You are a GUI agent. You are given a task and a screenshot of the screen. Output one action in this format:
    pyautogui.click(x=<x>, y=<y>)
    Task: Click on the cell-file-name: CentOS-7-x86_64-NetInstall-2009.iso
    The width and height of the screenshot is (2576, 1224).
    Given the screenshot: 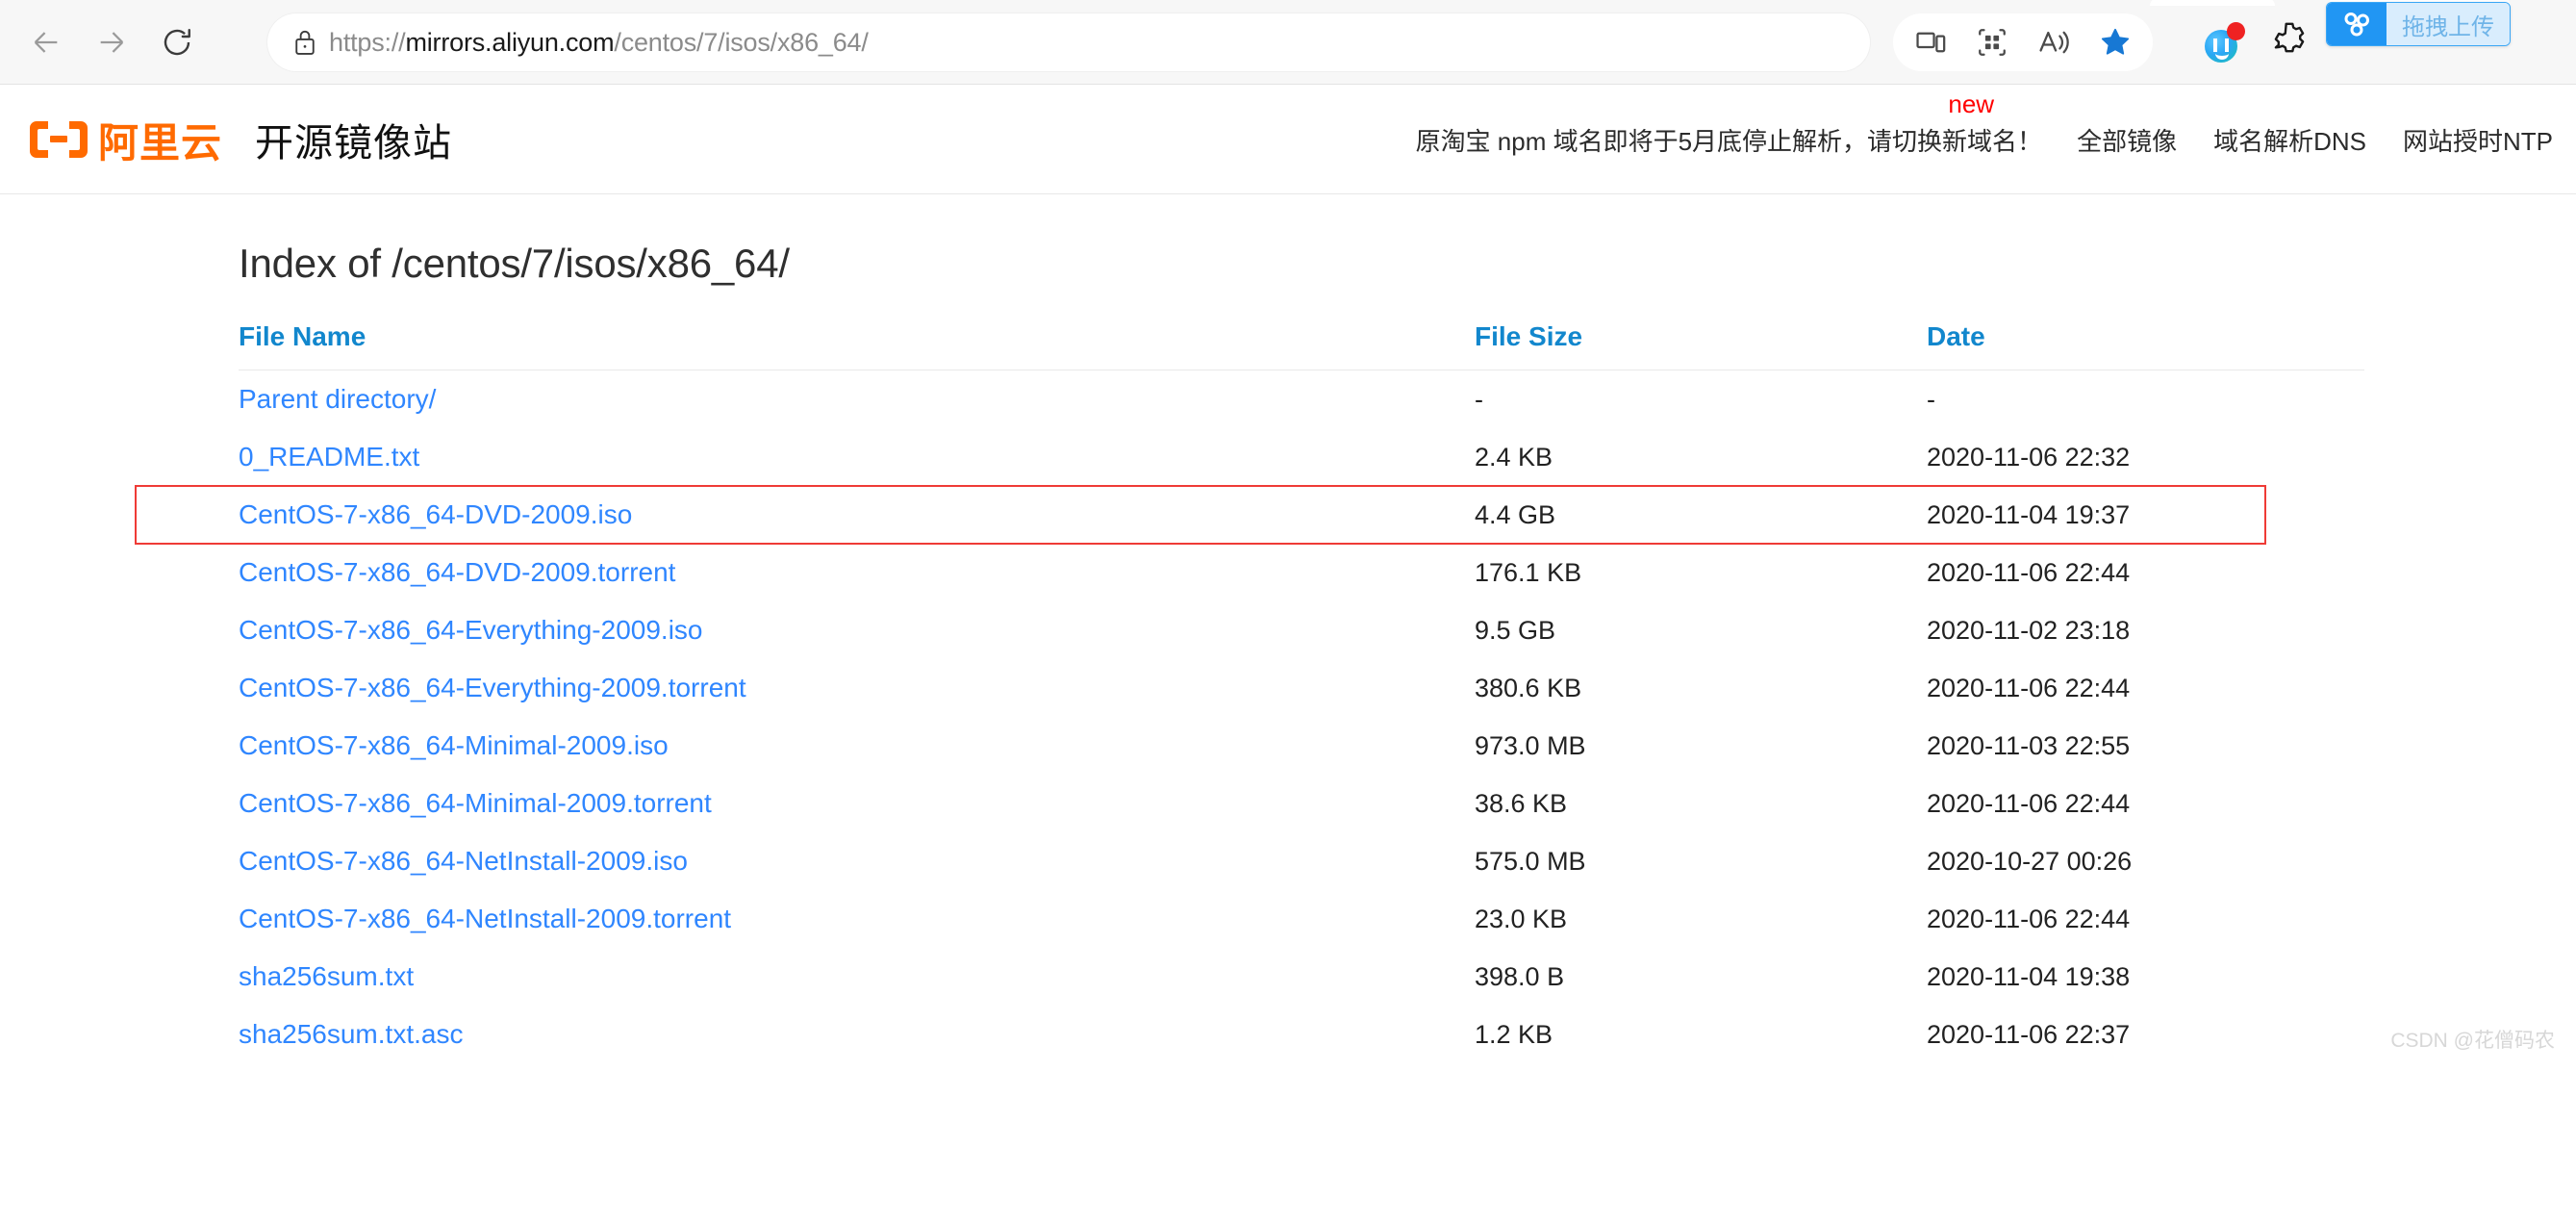 What is the action you would take?
    pyautogui.click(x=857, y=861)
    